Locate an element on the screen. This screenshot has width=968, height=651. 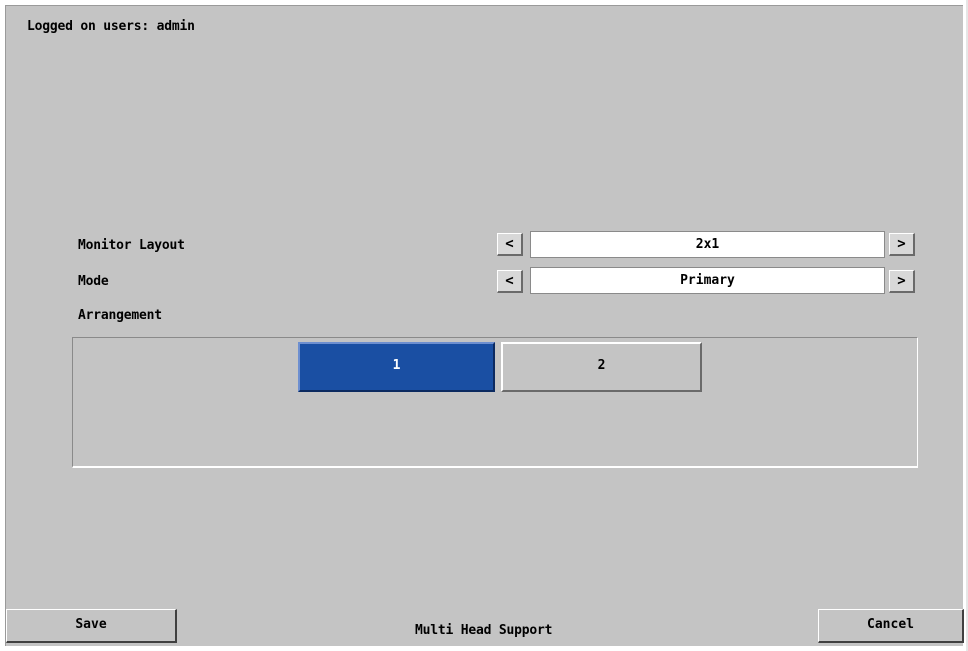
mode-prev-button: < is located at coordinates (510, 281).